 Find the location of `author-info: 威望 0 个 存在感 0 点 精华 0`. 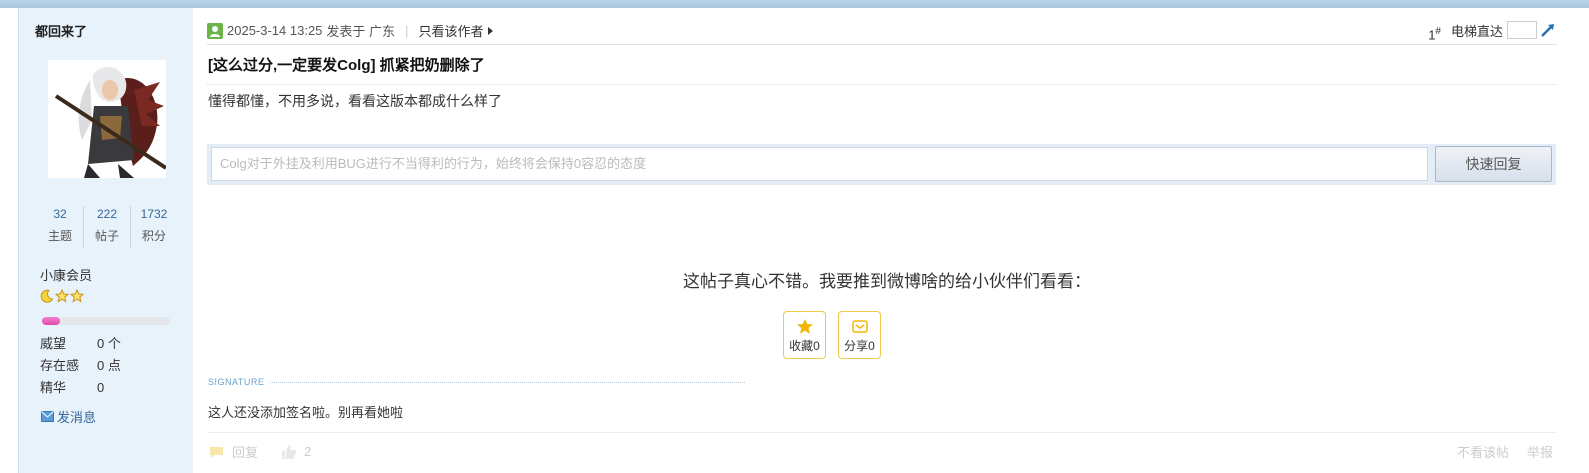

author-info: 威望 0 个 存在感 0 点 精华 0 is located at coordinates (80, 366).